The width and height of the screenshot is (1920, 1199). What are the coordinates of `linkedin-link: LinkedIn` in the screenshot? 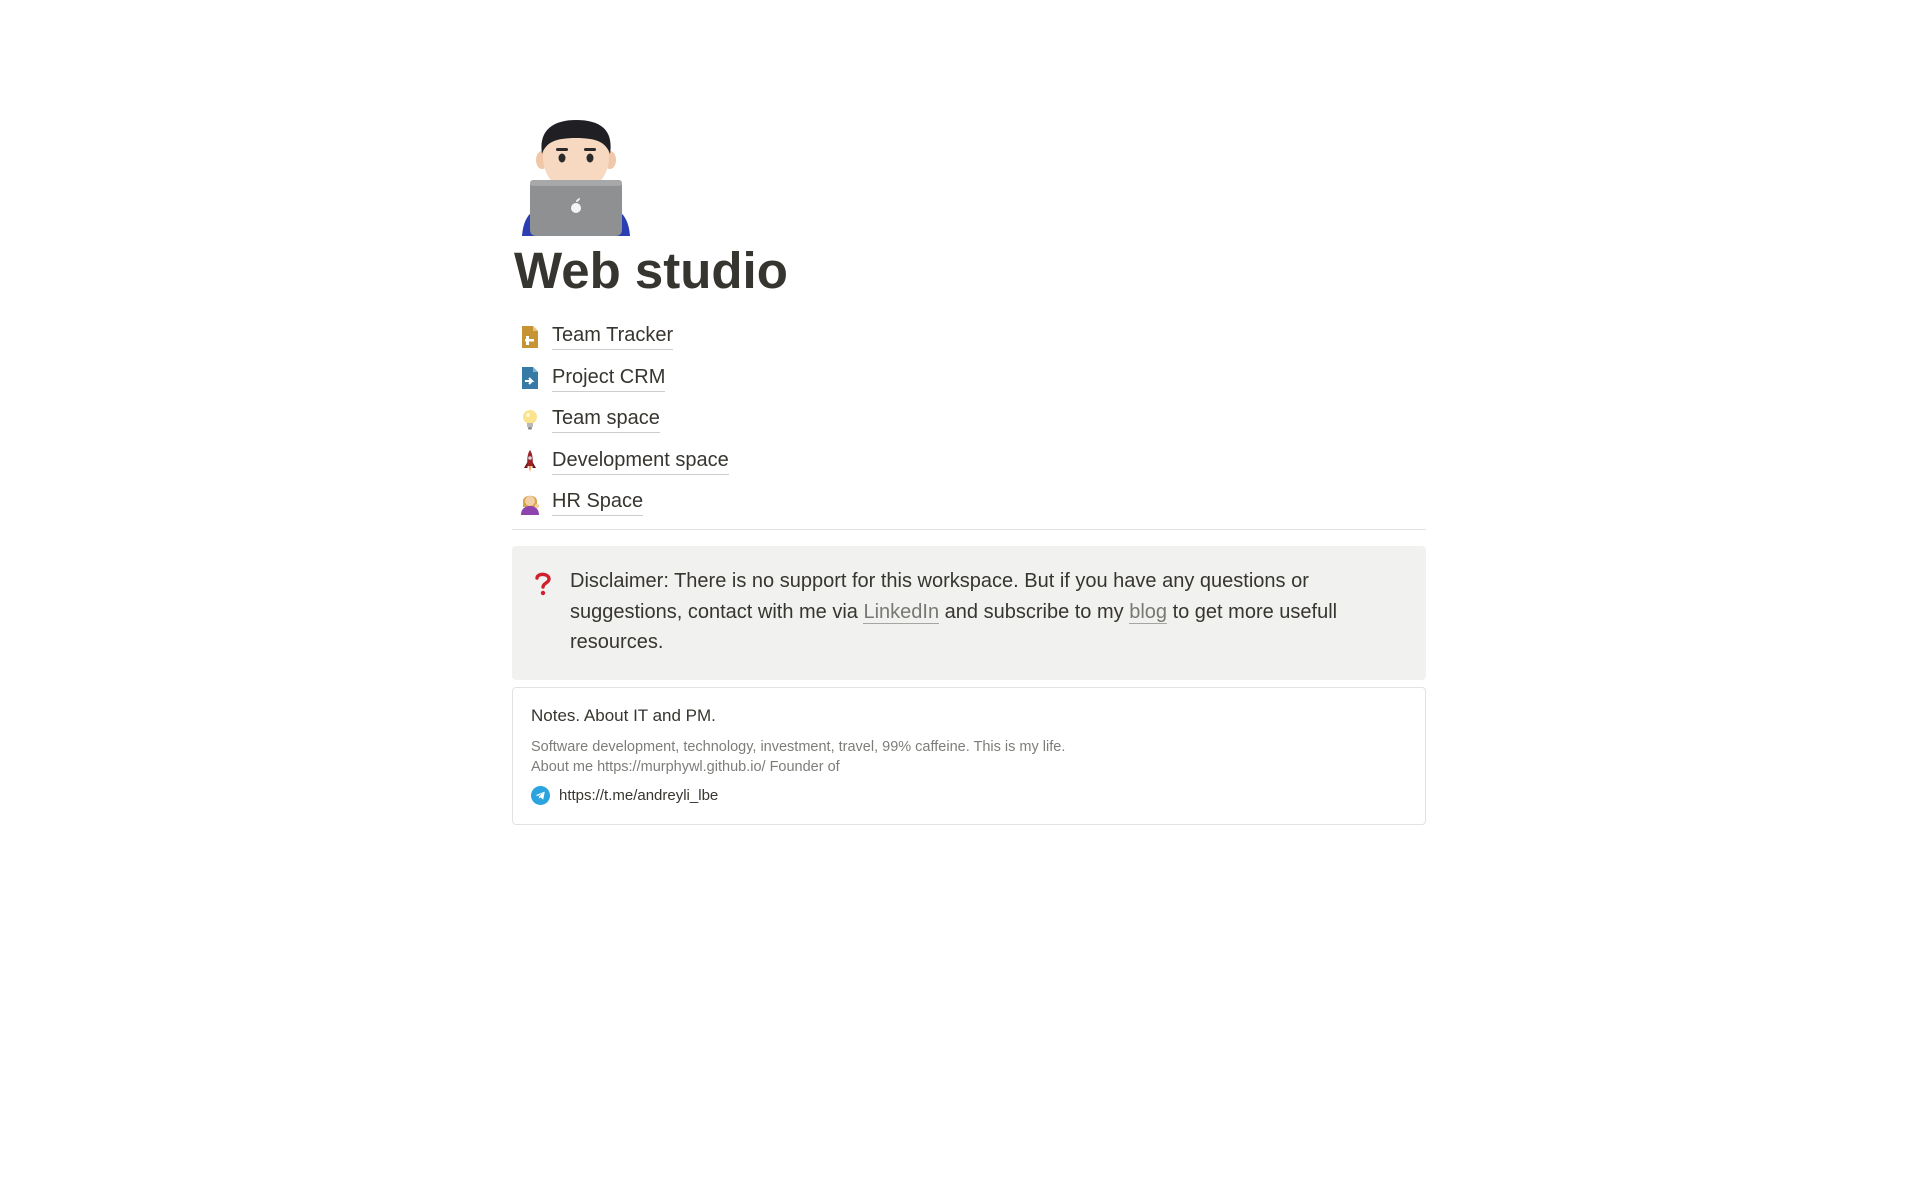 It's located at (901, 612).